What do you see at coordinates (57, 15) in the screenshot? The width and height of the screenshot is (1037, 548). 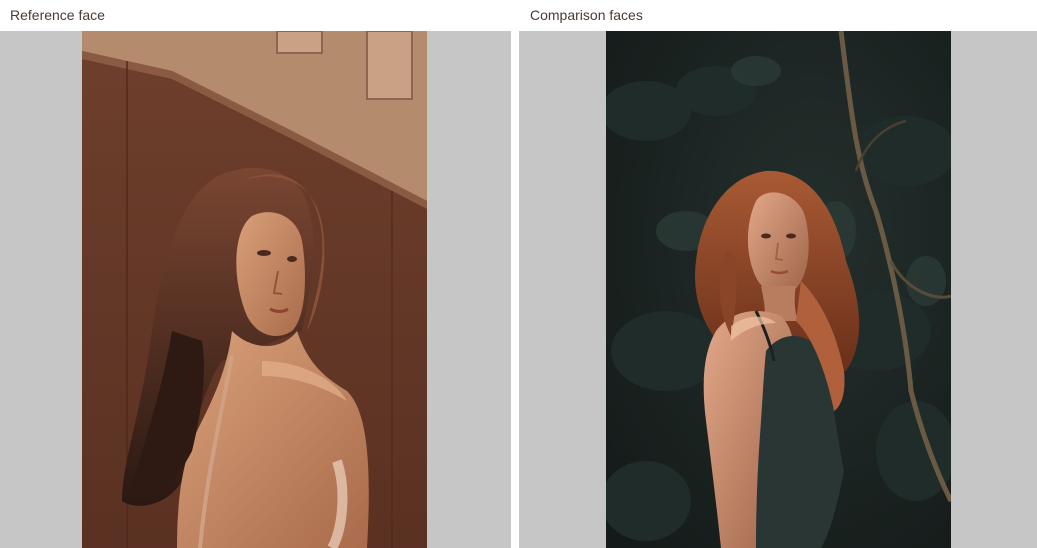 I see `reference-panel-title: Reference face` at bounding box center [57, 15].